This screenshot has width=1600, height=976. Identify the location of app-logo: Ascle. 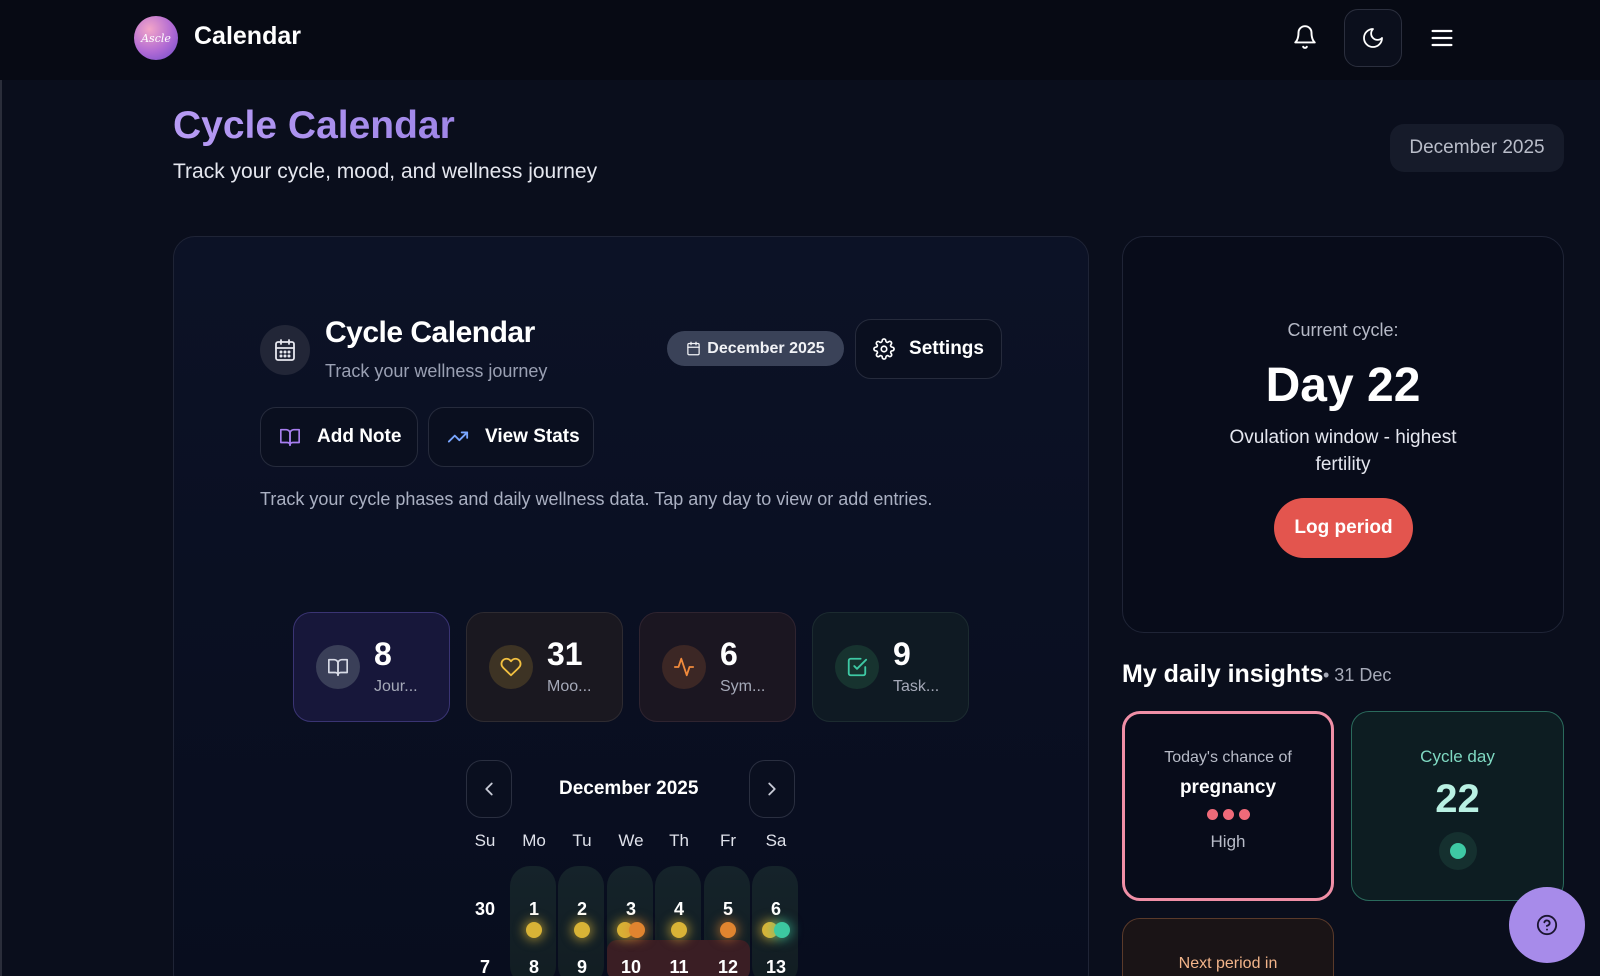
(156, 38).